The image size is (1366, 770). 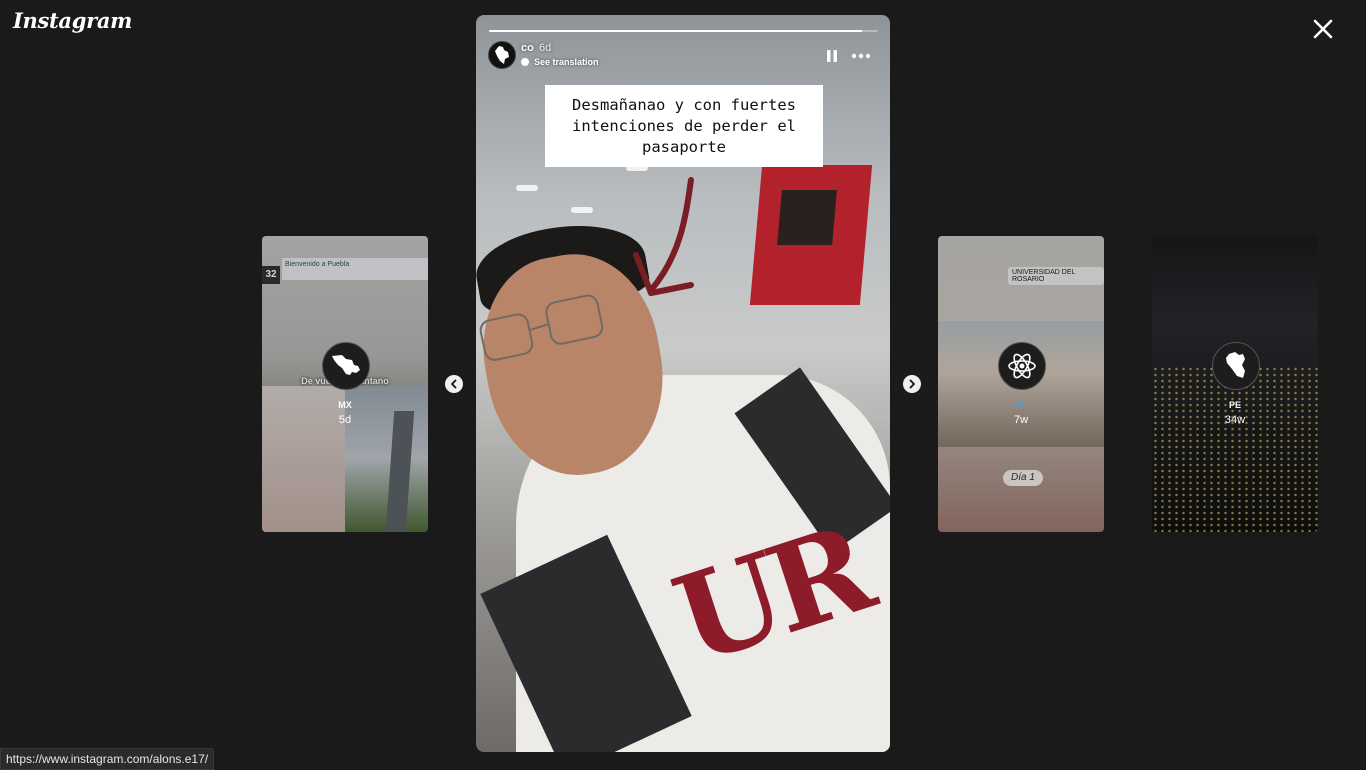 I want to click on peru-map-icon, so click(x=1235, y=365).